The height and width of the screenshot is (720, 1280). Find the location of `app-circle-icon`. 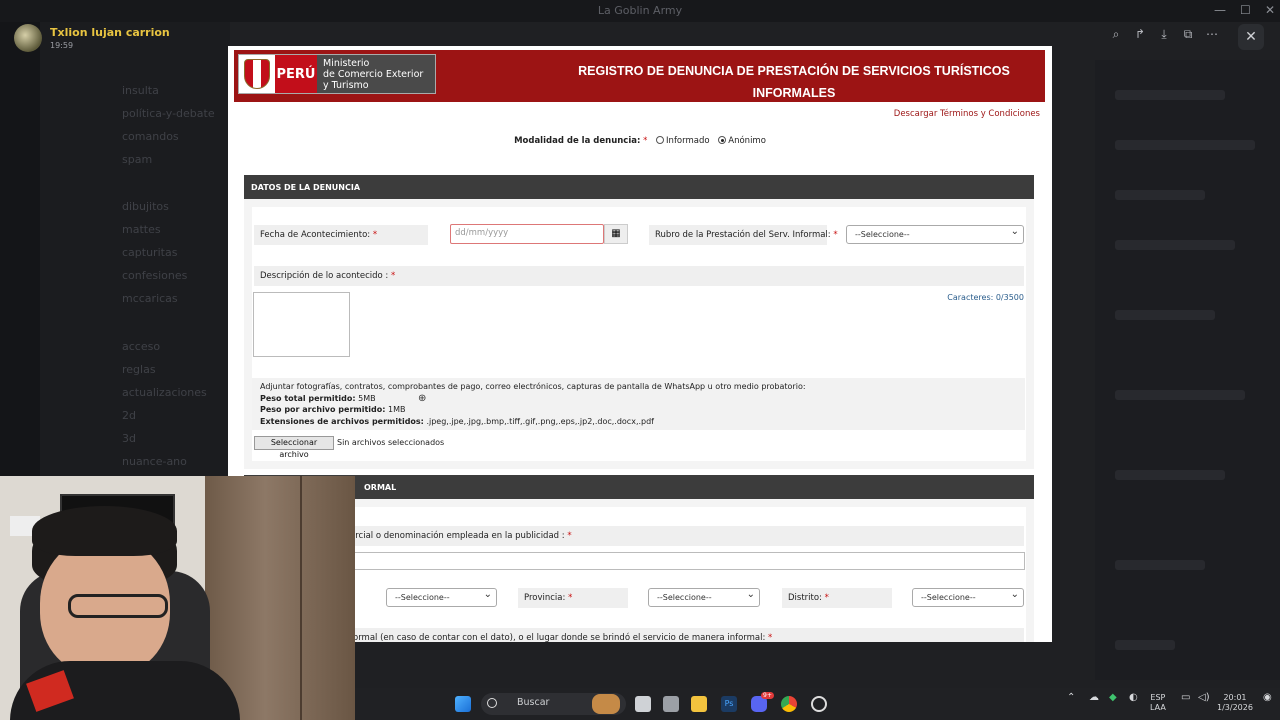

app-circle-icon is located at coordinates (819, 704).